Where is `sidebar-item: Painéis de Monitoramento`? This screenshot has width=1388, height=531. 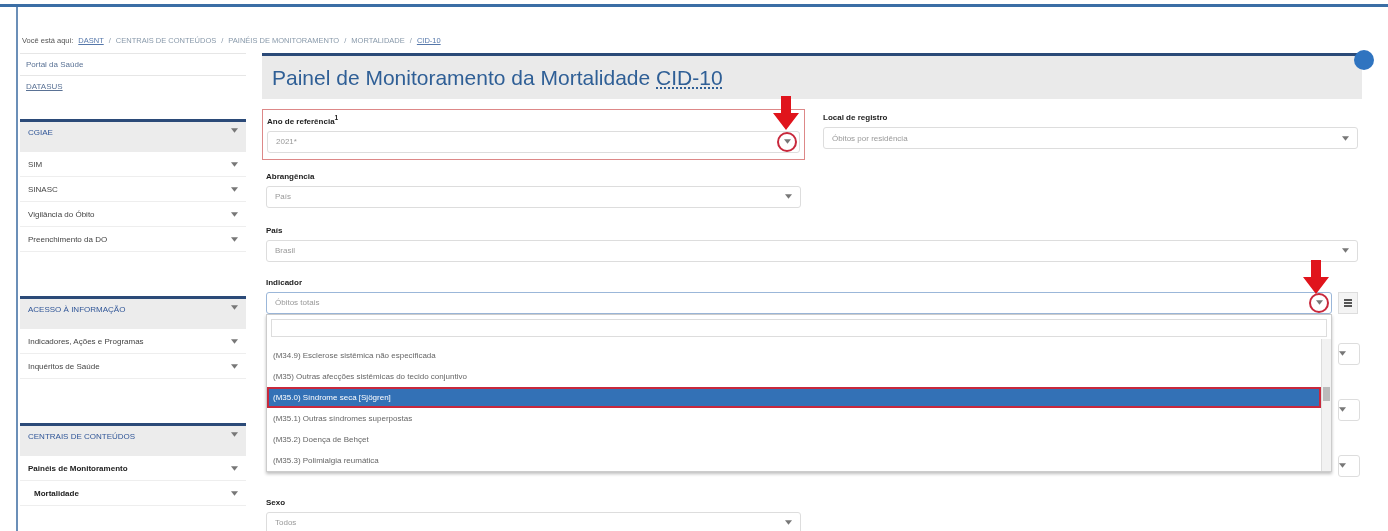
sidebar-item: Painéis de Monitoramento is located at coordinates (133, 468).